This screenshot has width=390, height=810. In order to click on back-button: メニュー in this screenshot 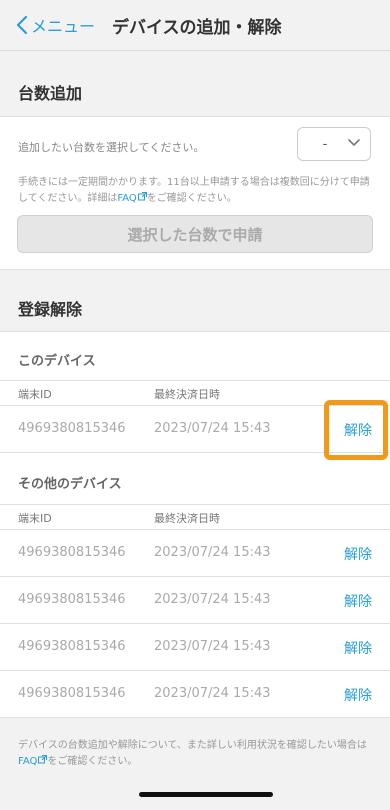, I will do `click(55, 25)`.